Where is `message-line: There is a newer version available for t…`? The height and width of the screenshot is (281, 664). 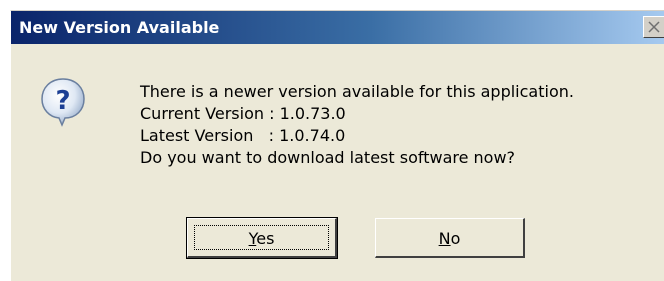
message-line: There is a newer version available for t… is located at coordinates (357, 91).